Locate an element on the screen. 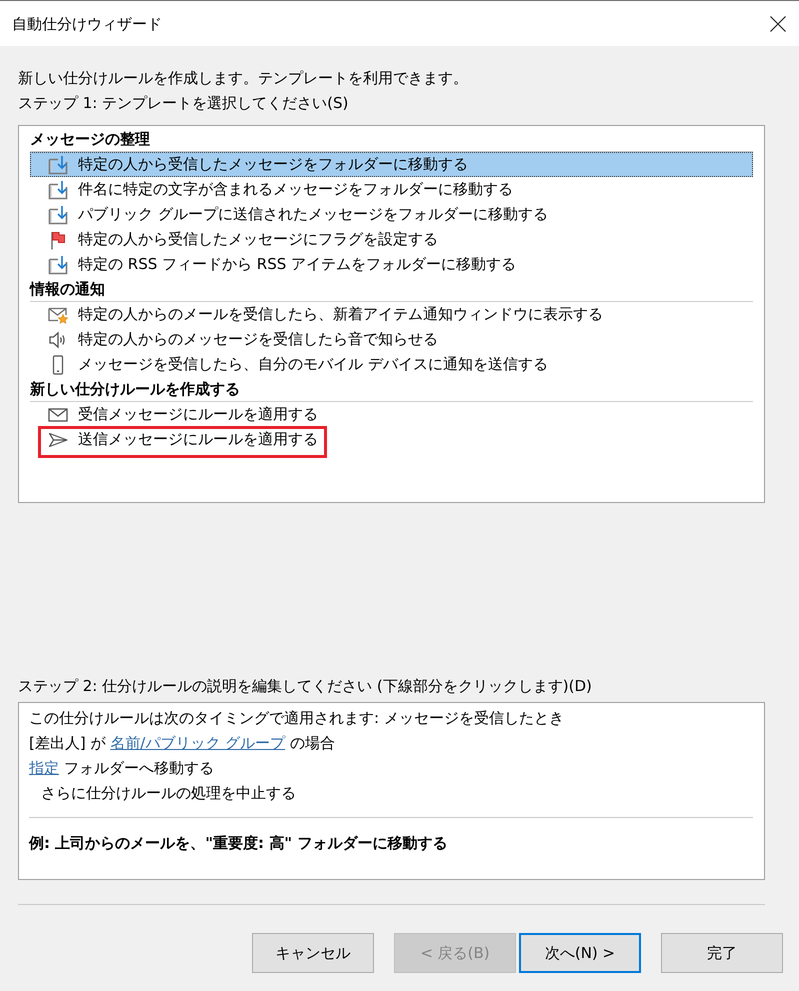  template-item: パブリック グループに送信されたメッセージをフォルダーに移動する is located at coordinates (391, 214).